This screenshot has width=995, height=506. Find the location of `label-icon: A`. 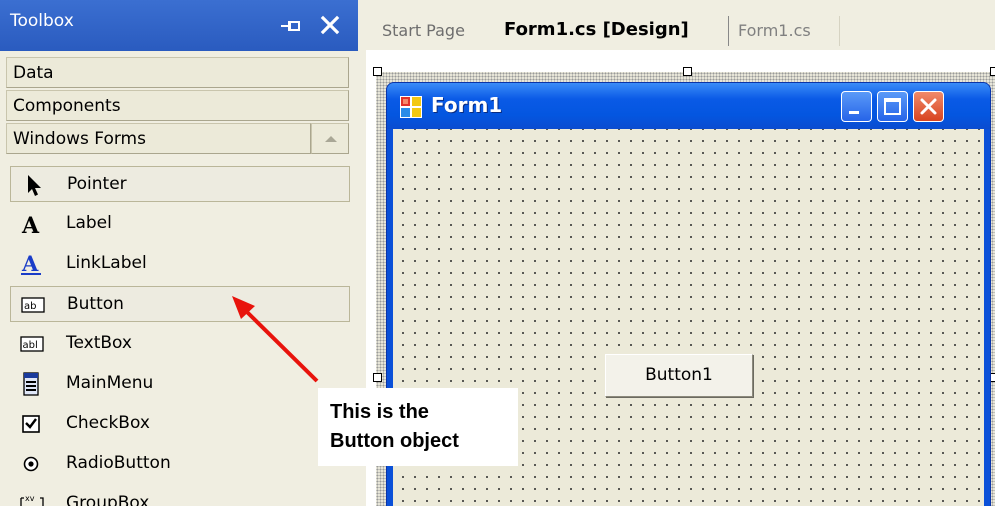

label-icon: A is located at coordinates (30, 224).